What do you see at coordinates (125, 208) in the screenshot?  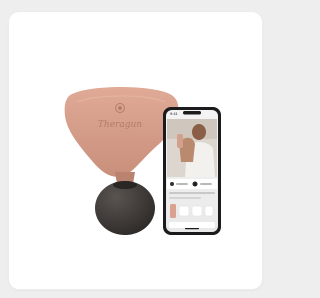 I see `attachment-head` at bounding box center [125, 208].